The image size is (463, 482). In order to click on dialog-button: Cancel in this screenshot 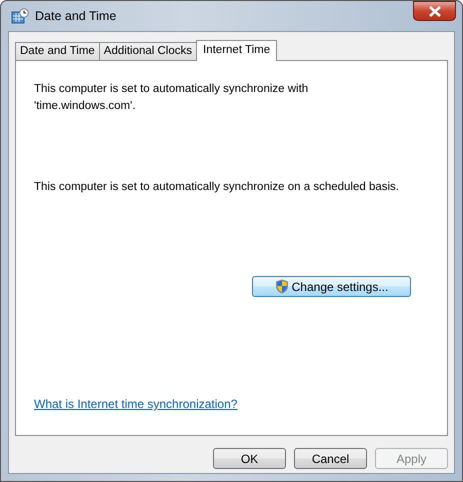, I will do `click(330, 458)`.